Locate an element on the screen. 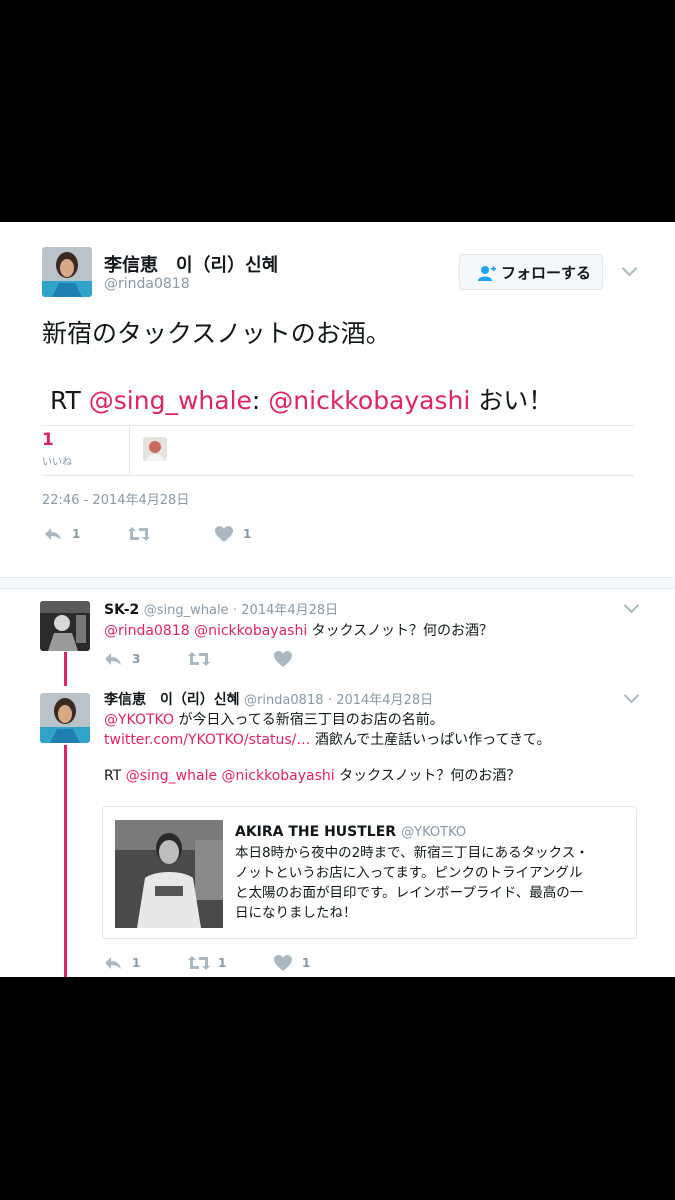 This screenshot has width=675, height=1200. author-handle: @rinda0818 is located at coordinates (147, 284).